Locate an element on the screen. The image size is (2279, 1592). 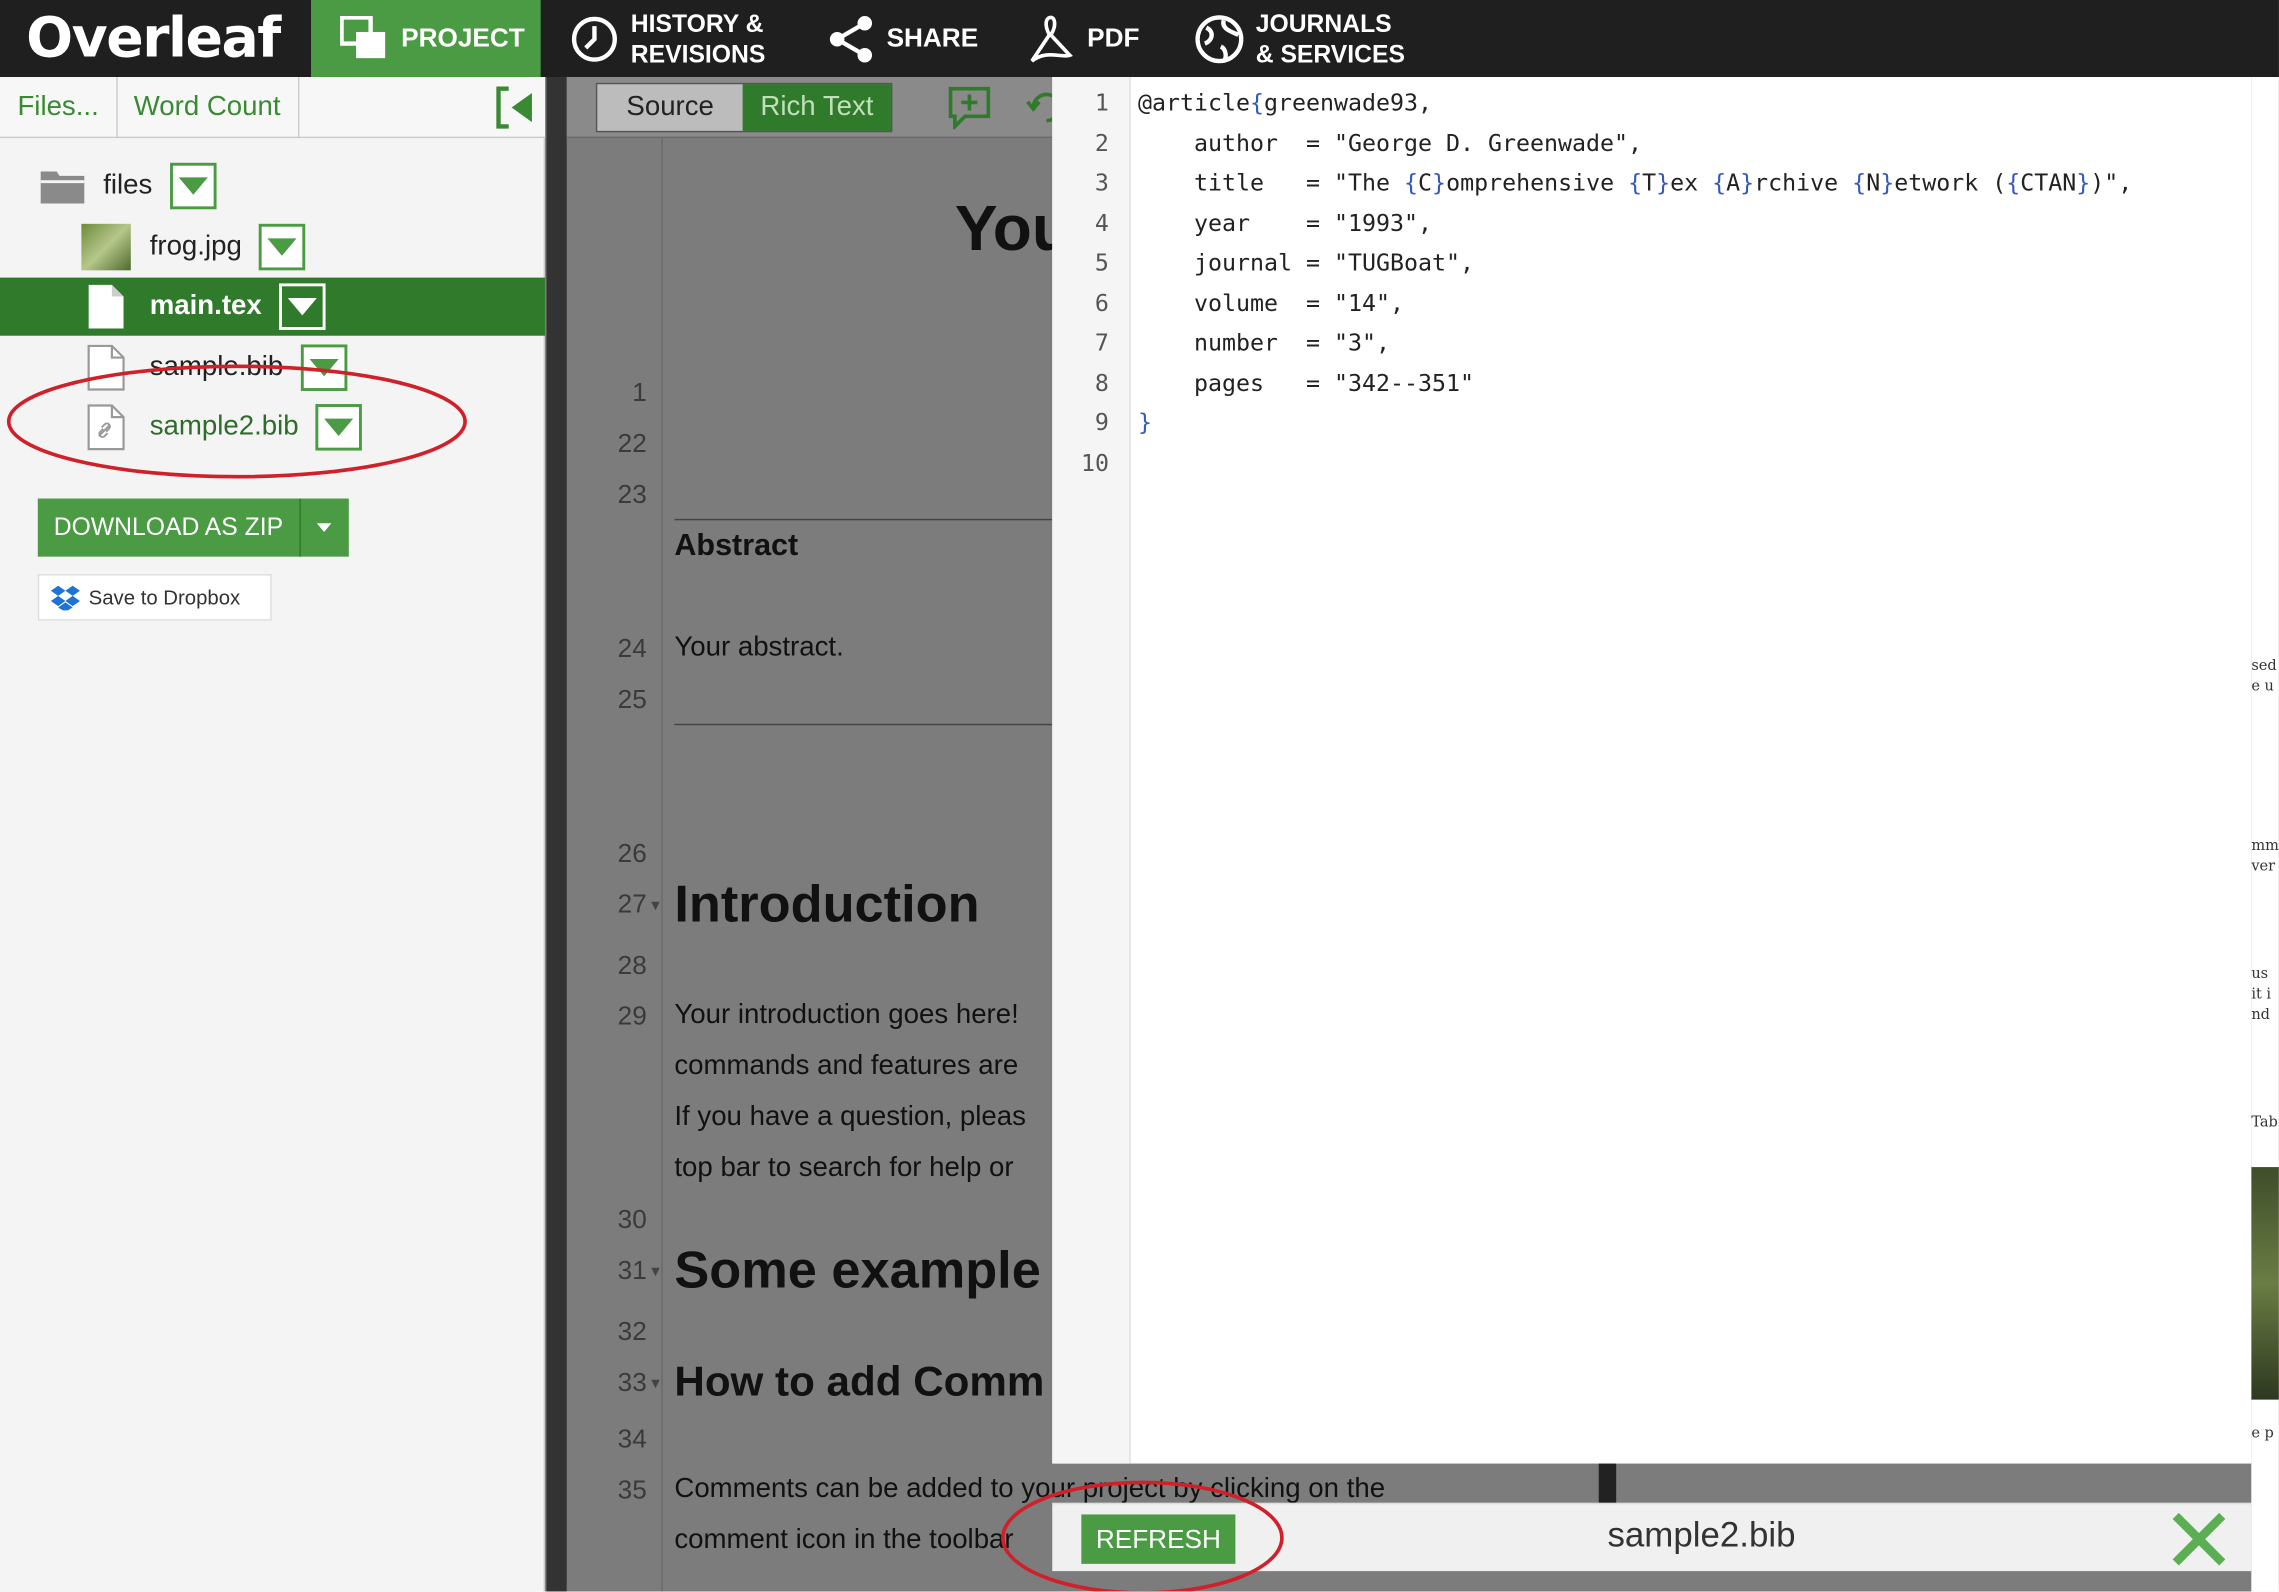
file-row-sample-bib: sample.bib is located at coordinates (272, 368).